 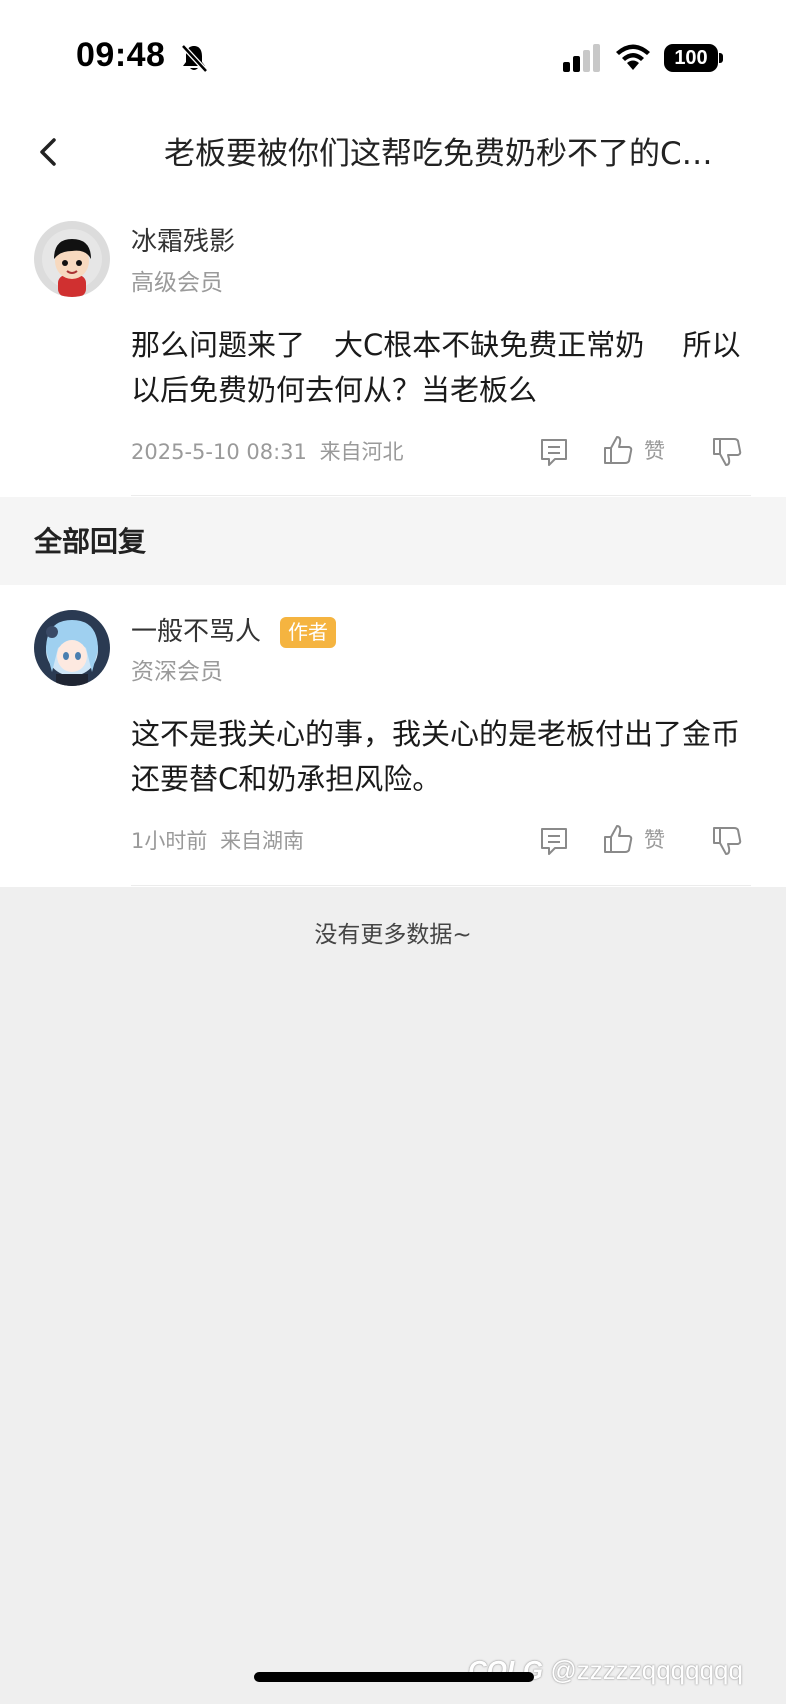 I want to click on comment-timestamp: 2025-5-10 08:31, so click(x=219, y=452).